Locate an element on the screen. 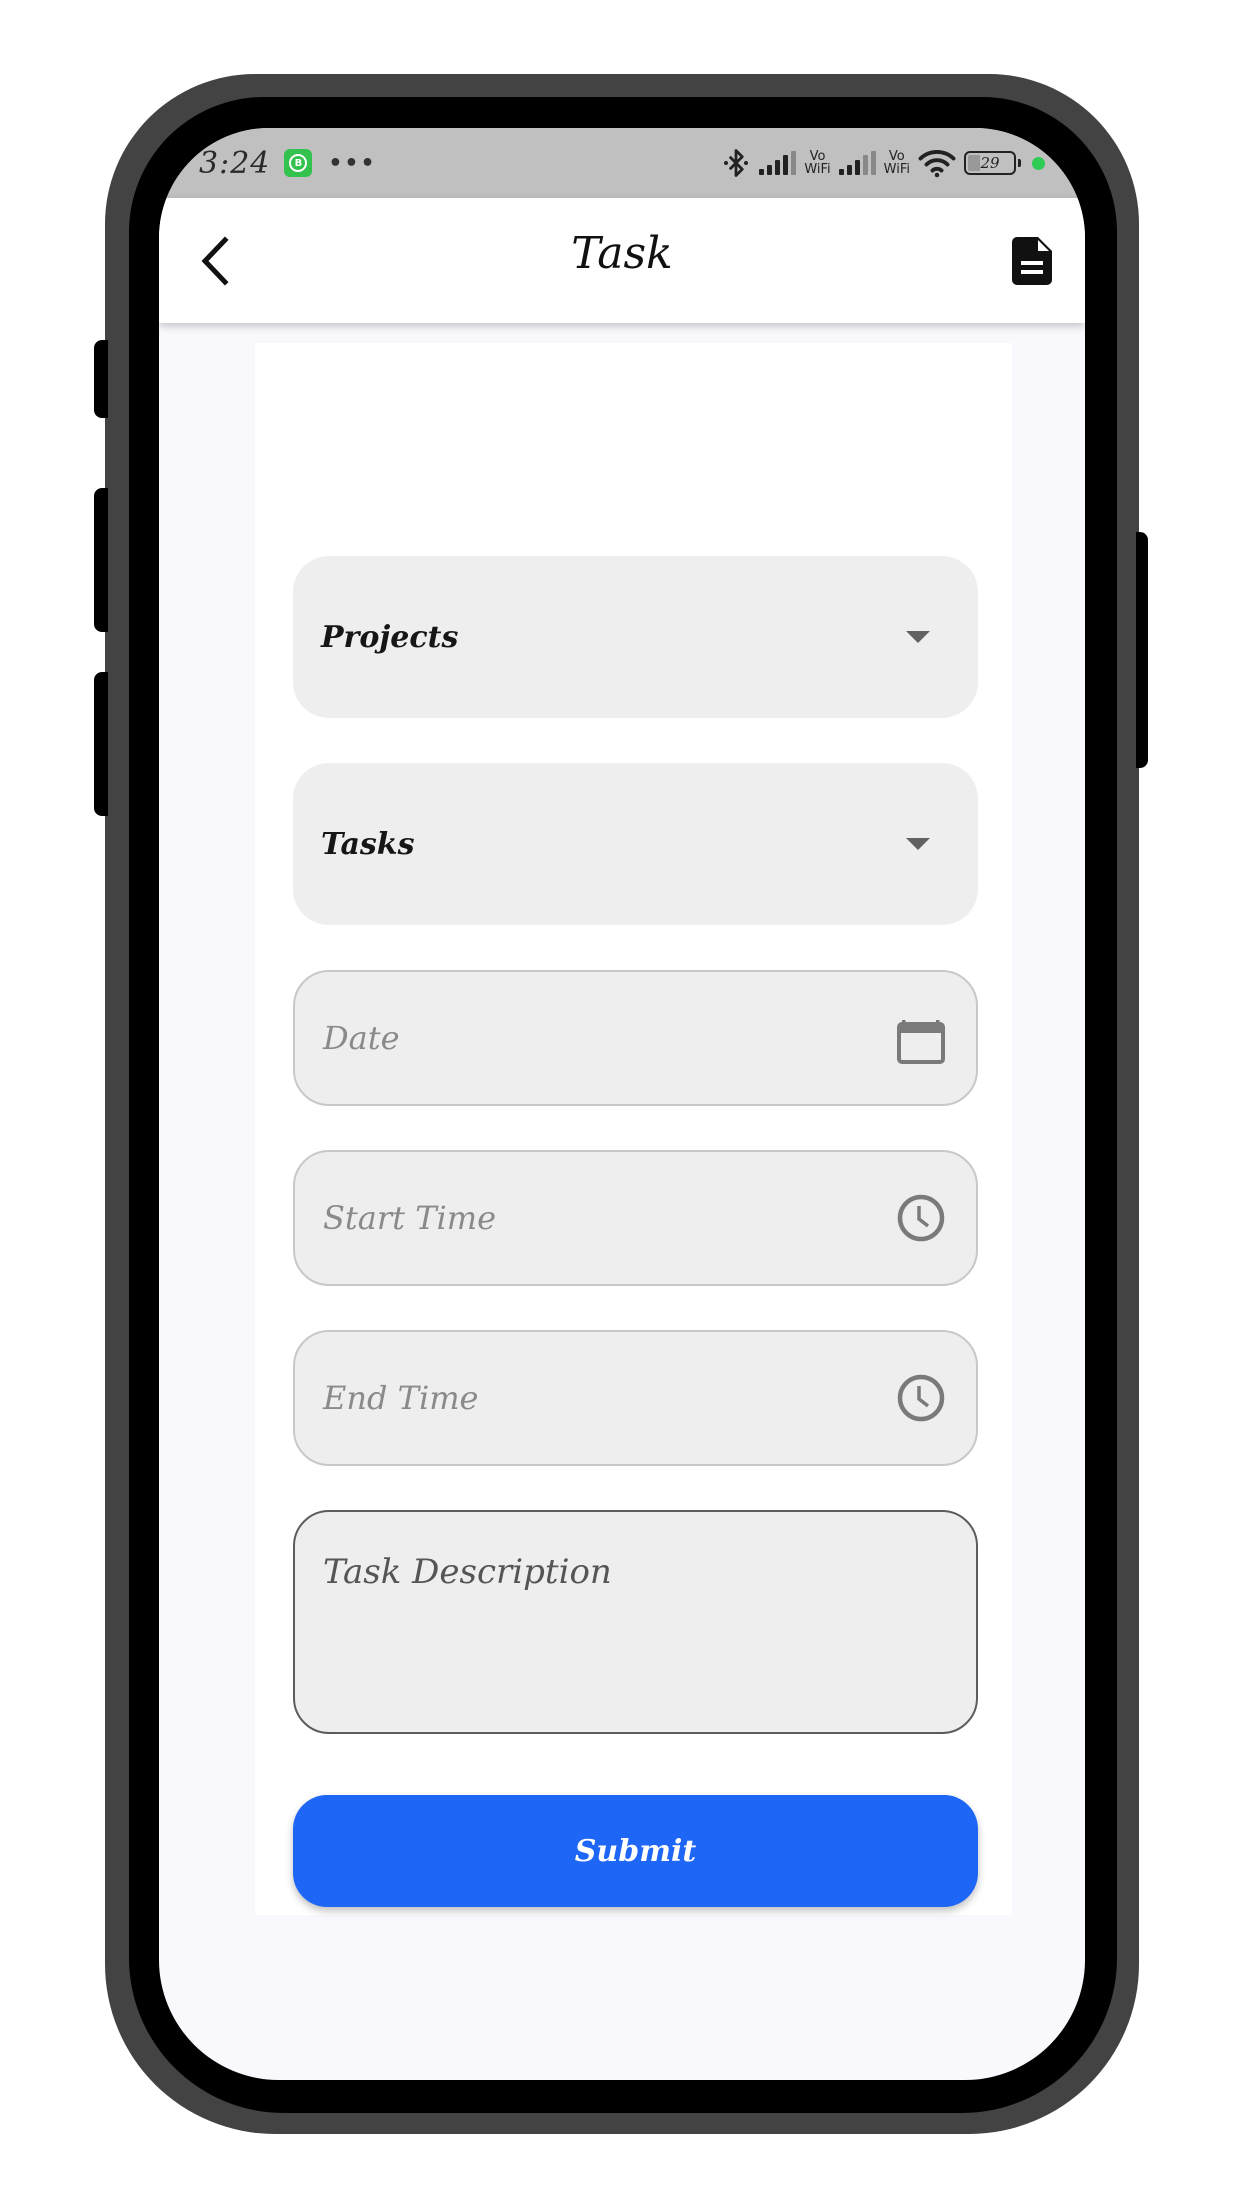 The height and width of the screenshot is (2208, 1242). status-bar: 3:24 B ••• Vo WiFi Vo WiFi 29 is located at coordinates (622, 163).